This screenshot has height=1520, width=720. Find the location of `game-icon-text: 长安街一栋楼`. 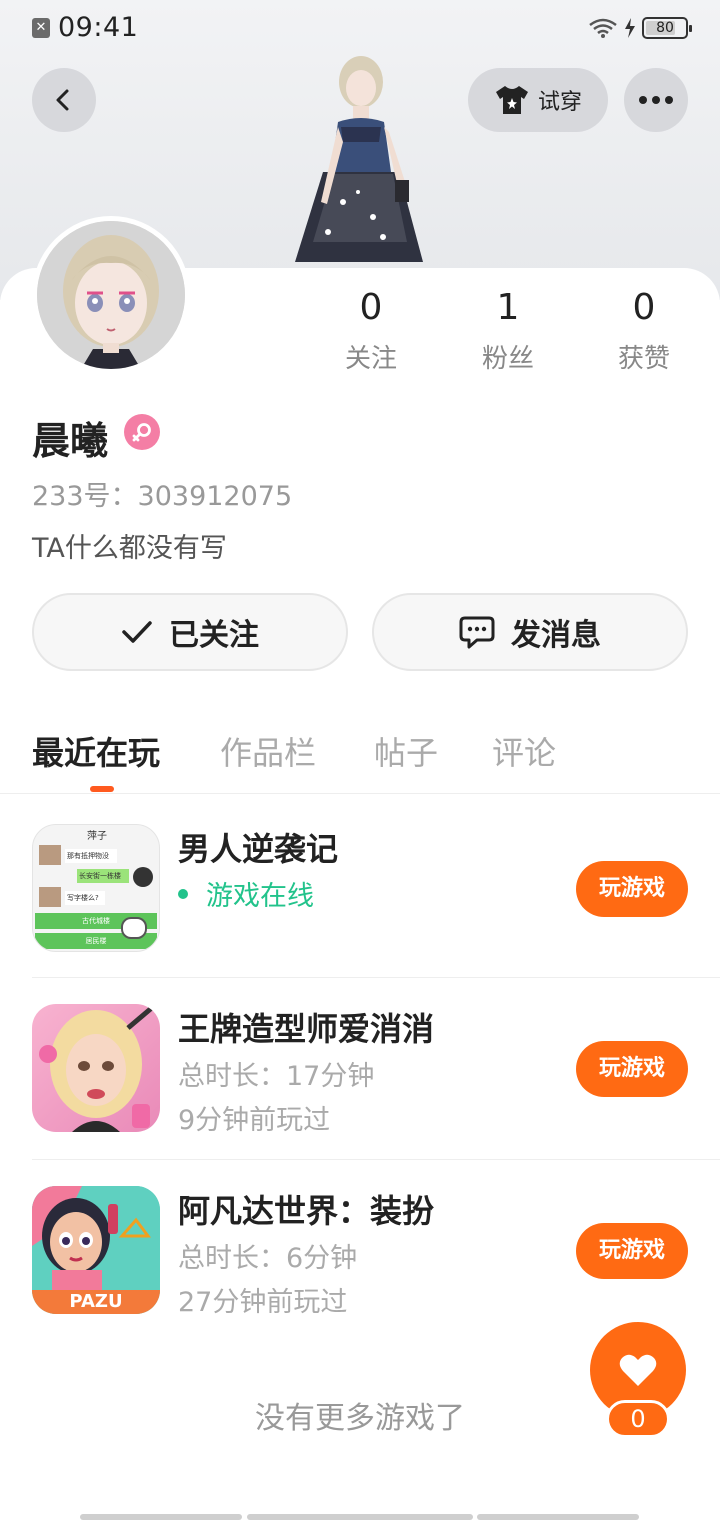

game-icon-text: 长安街一栋楼 is located at coordinates (103, 876).